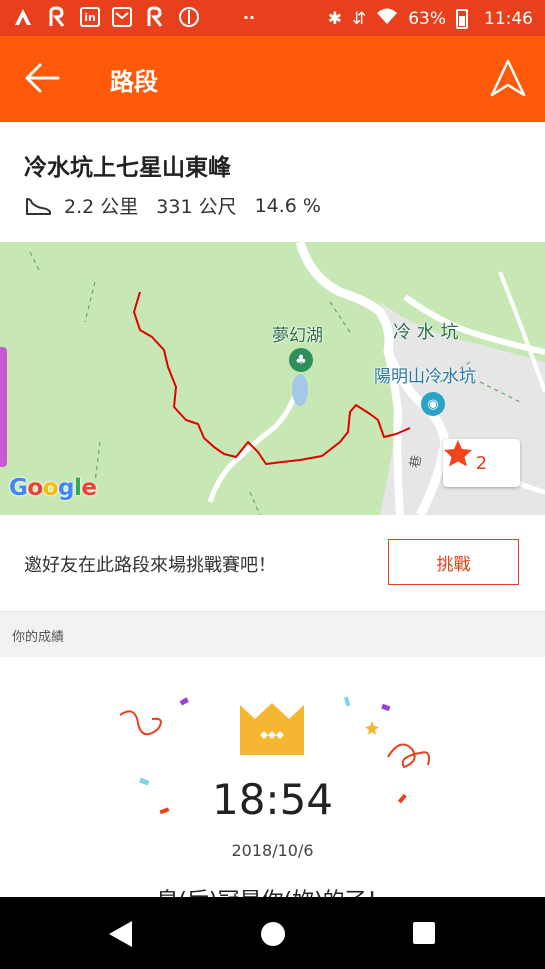 This screenshot has height=969, width=545. What do you see at coordinates (272, 18) in the screenshot?
I see `status-bar: in ·· ✱ ⇵ 63% 11:46` at bounding box center [272, 18].